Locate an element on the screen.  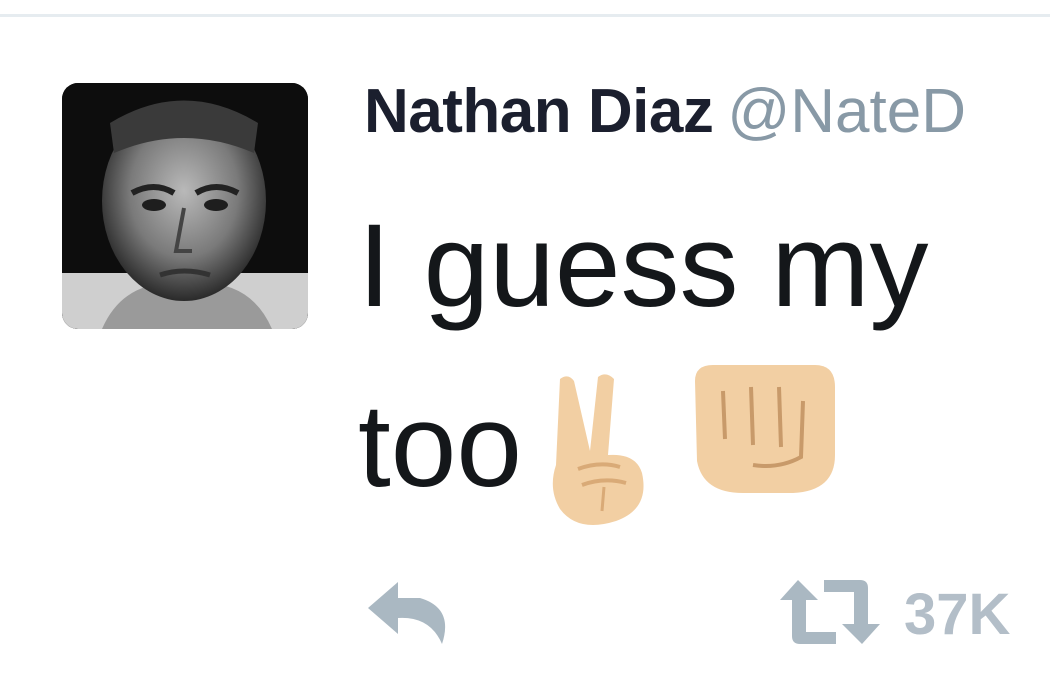
tweet-text-line-2-words: too is located at coordinates (440, 446).